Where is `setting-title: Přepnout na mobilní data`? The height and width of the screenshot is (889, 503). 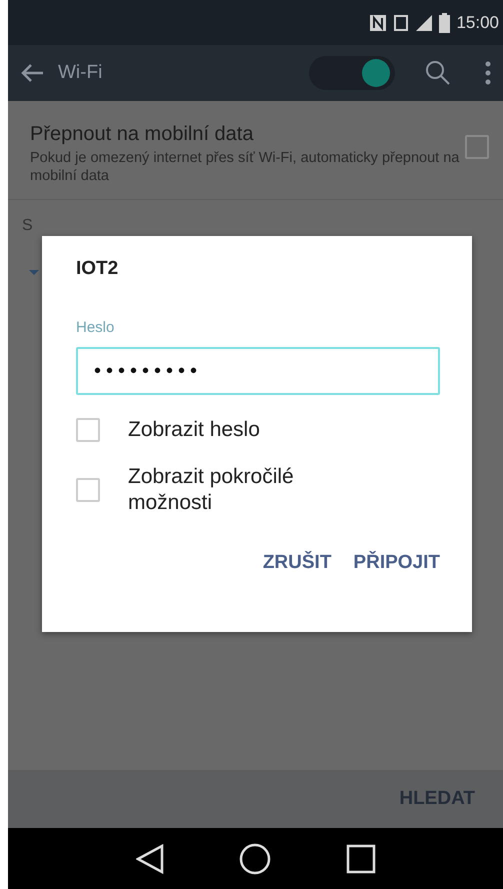
setting-title: Přepnout na mobilní data is located at coordinates (142, 134).